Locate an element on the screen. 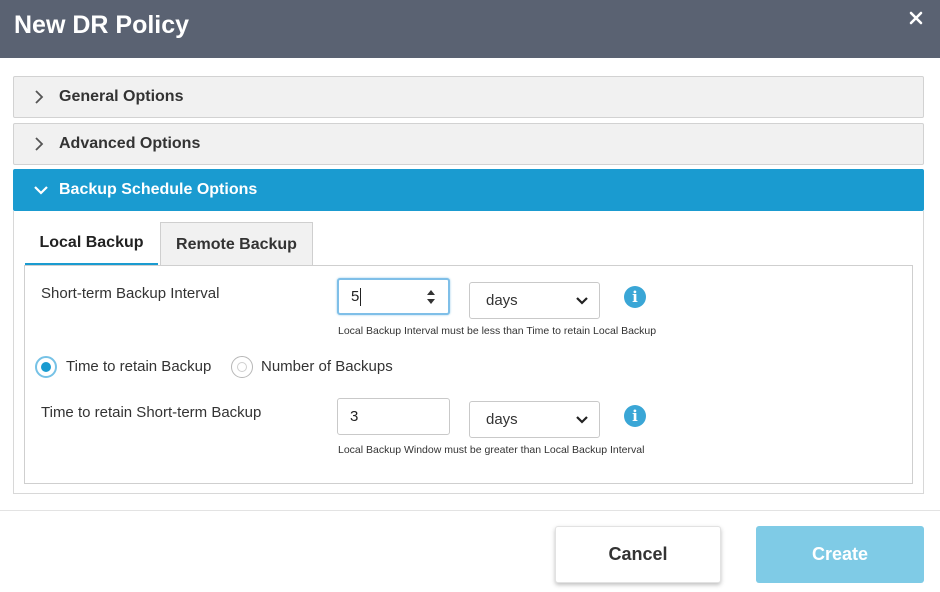  create-button: Create is located at coordinates (840, 554).